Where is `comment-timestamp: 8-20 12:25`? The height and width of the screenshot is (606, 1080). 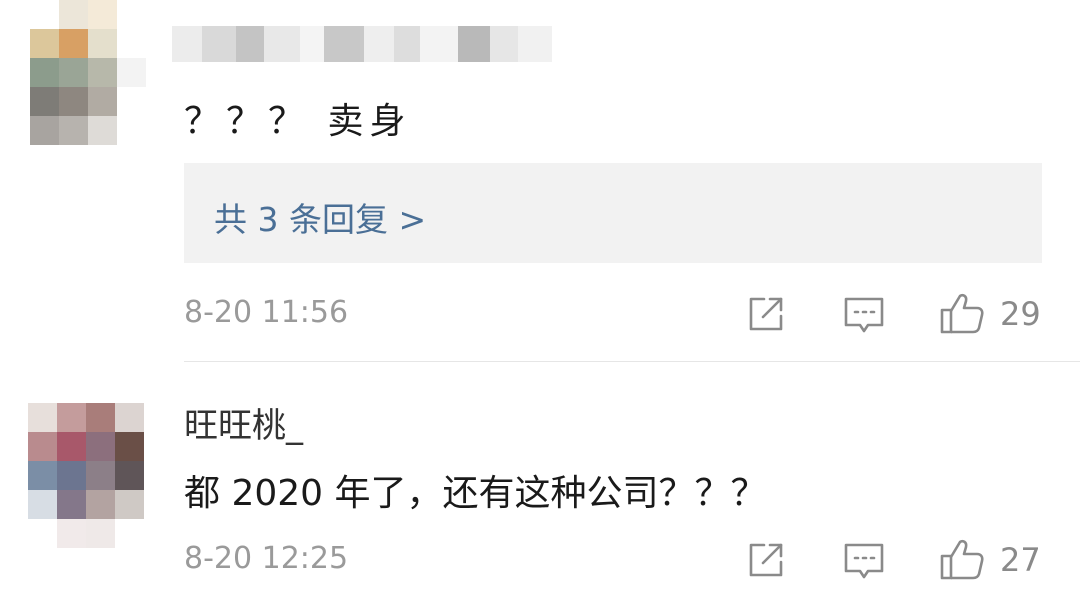
comment-timestamp: 8-20 12:25 is located at coordinates (266, 558).